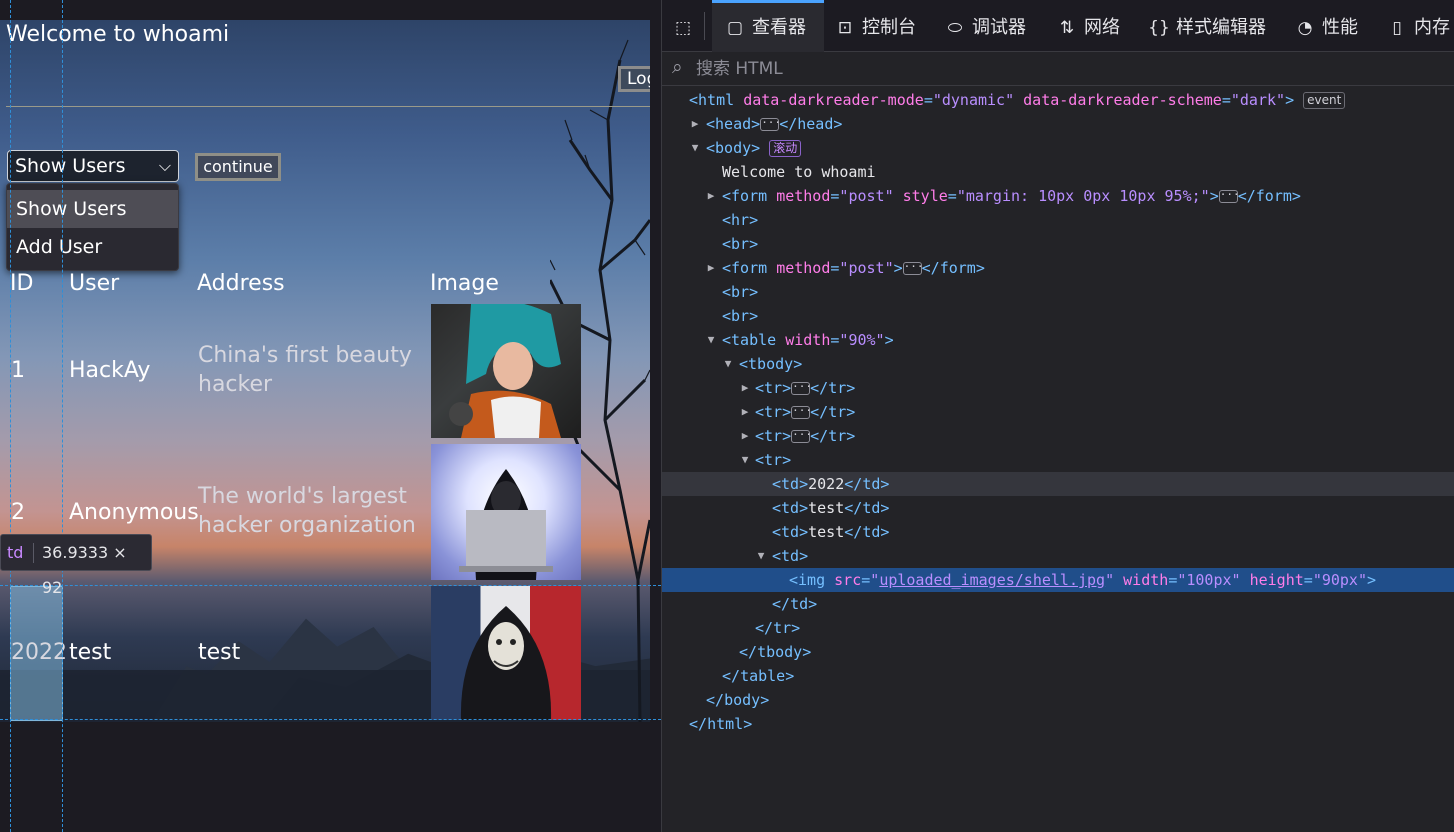  I want to click on tree-node-tr-close: </tr>, so click(1058, 628).